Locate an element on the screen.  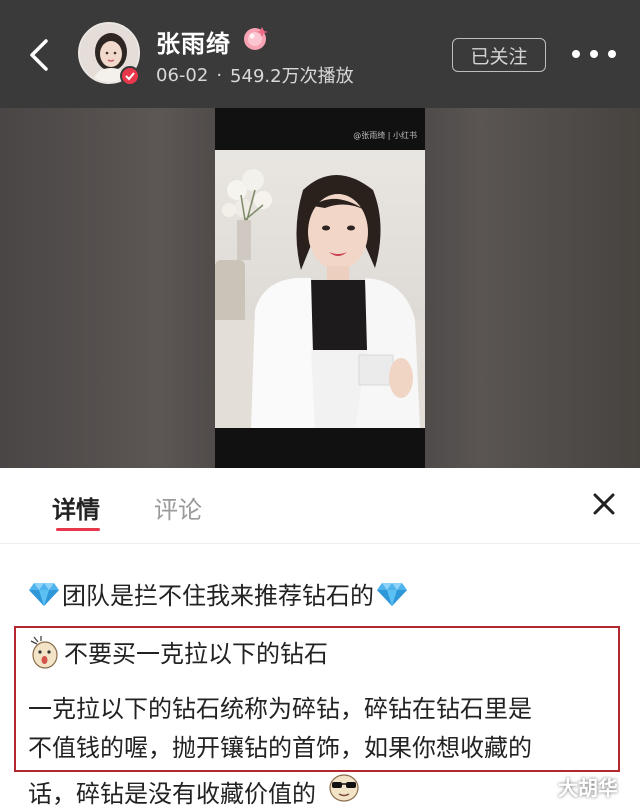
active-tab-indicator is located at coordinates (78, 529).